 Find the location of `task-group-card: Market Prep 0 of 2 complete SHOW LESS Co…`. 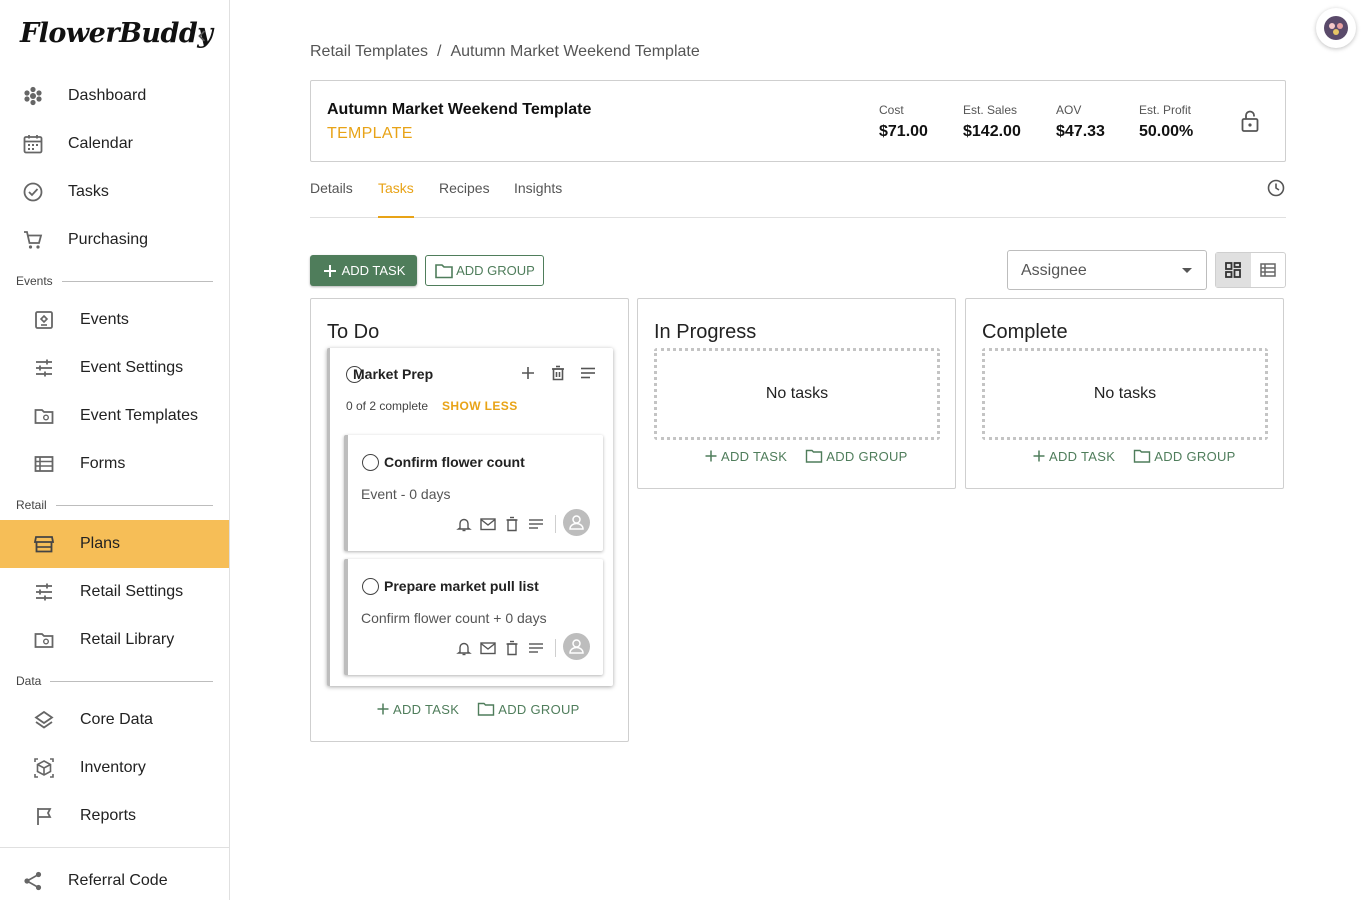

task-group-card: Market Prep 0 of 2 complete SHOW LESS Co… is located at coordinates (470, 517).